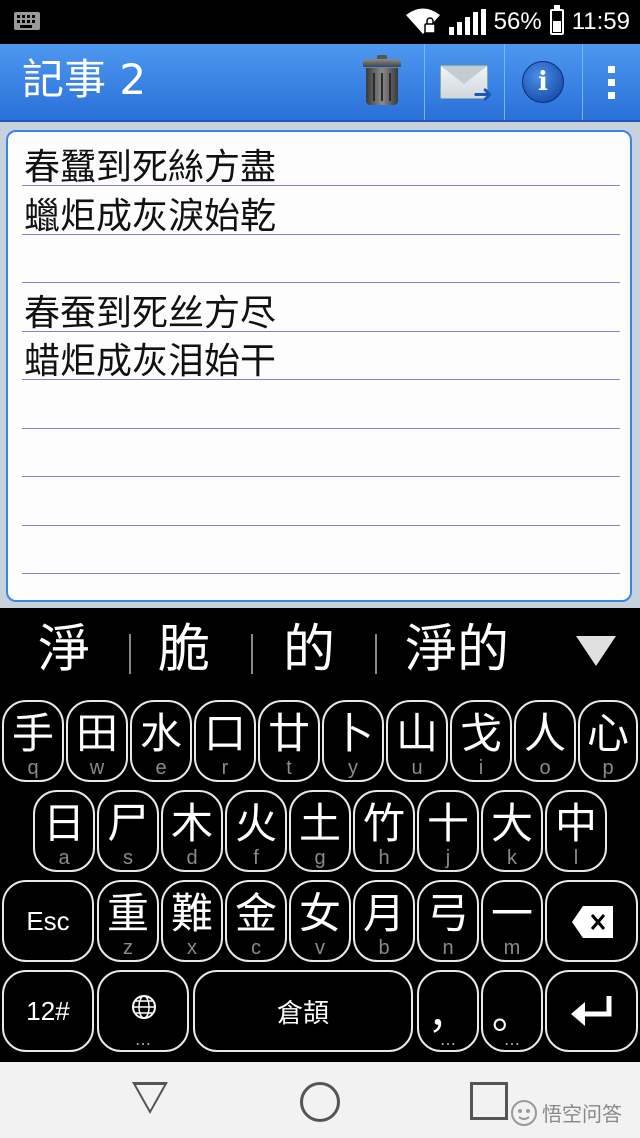 Image resolution: width=640 pixels, height=1138 pixels. I want to click on note-line: 春蠶到死絲方盡, so click(150, 167).